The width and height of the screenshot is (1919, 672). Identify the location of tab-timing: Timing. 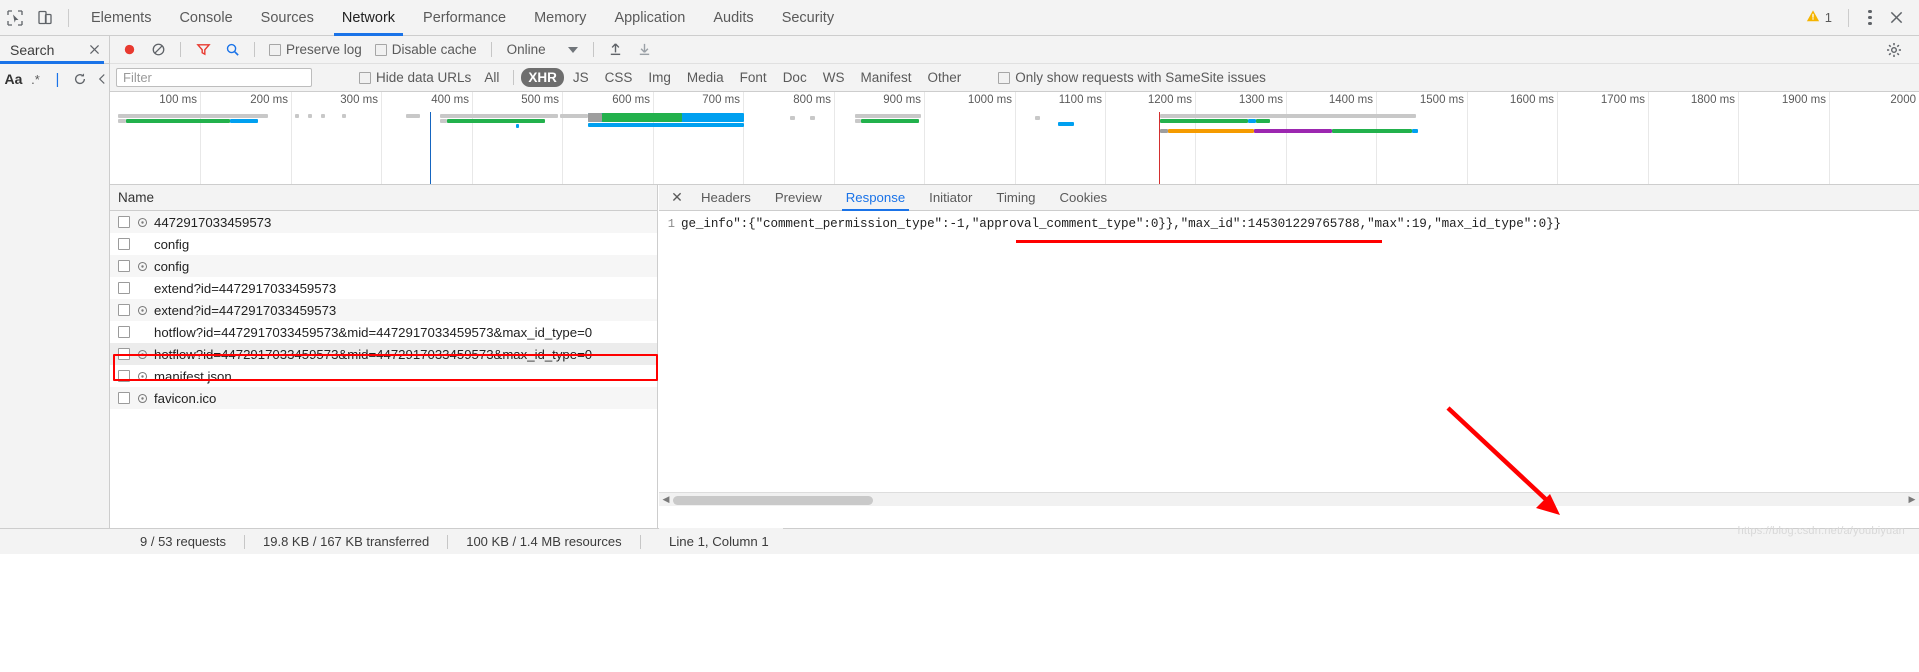
(1015, 198).